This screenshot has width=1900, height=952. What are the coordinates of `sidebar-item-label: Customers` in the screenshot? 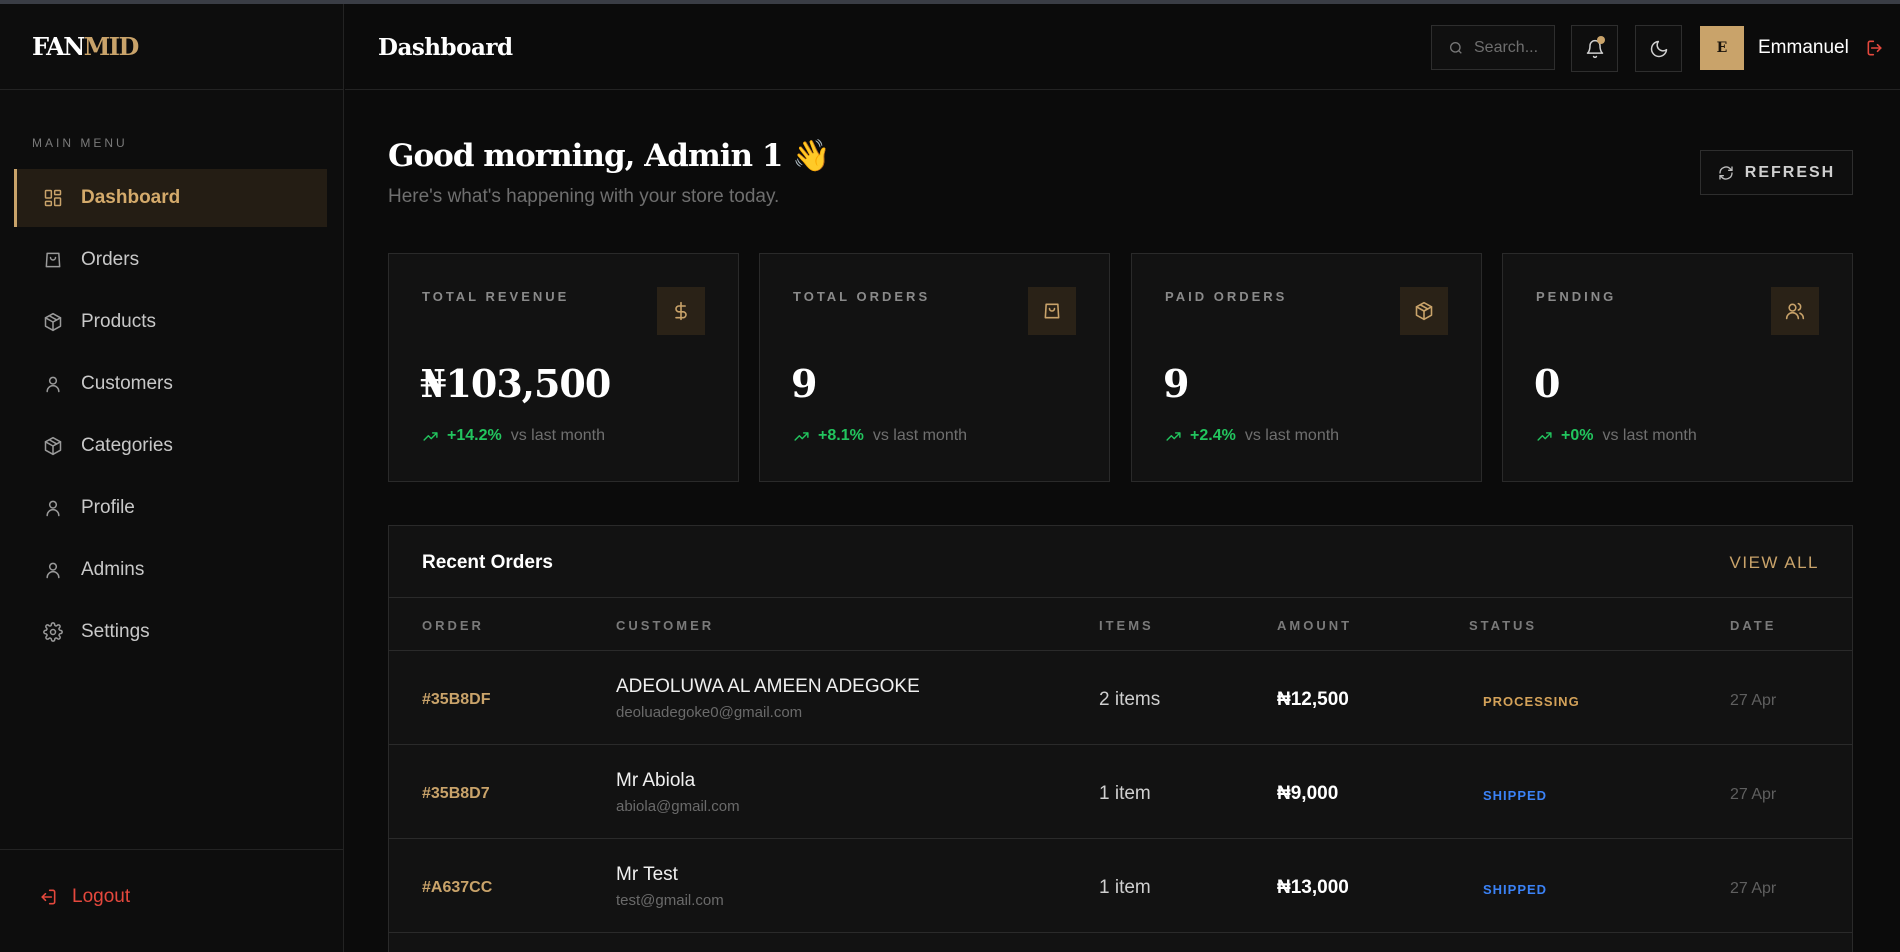 It's located at (127, 383).